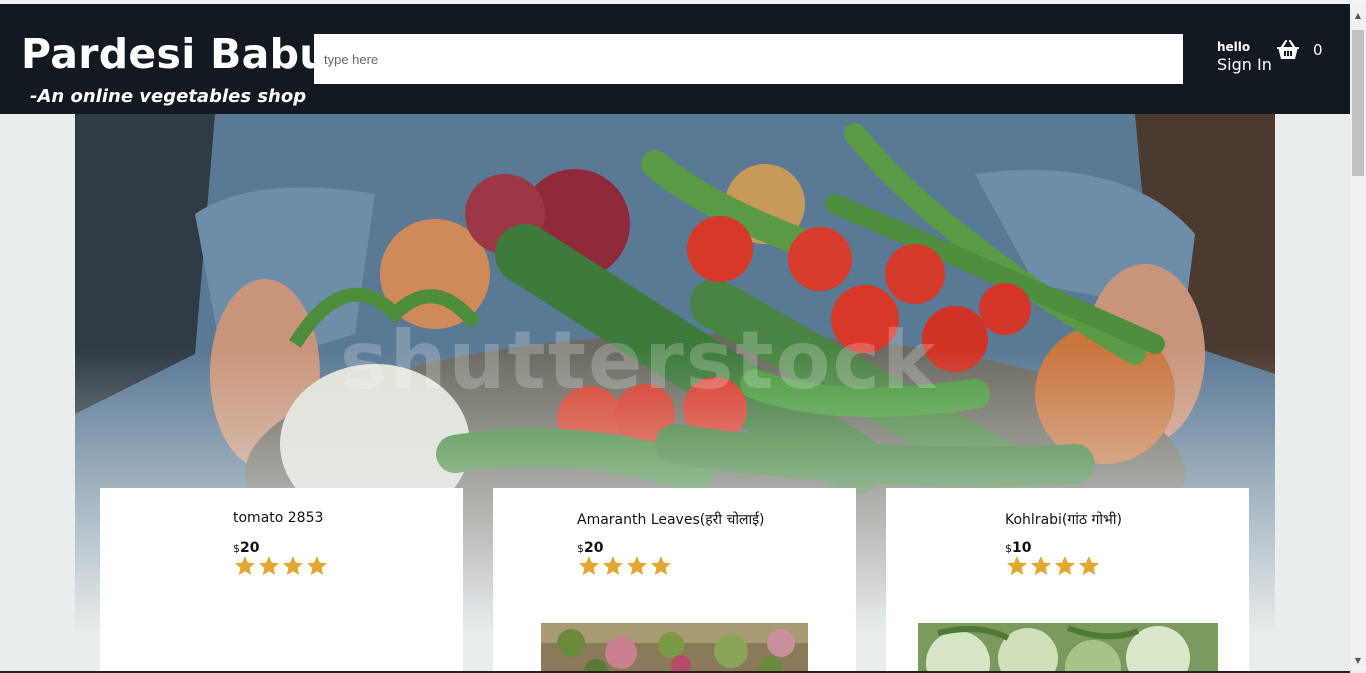 This screenshot has width=1366, height=673. What do you see at coordinates (1358, 661) in the screenshot?
I see `scroll-down-arrow-icon: ▼` at bounding box center [1358, 661].